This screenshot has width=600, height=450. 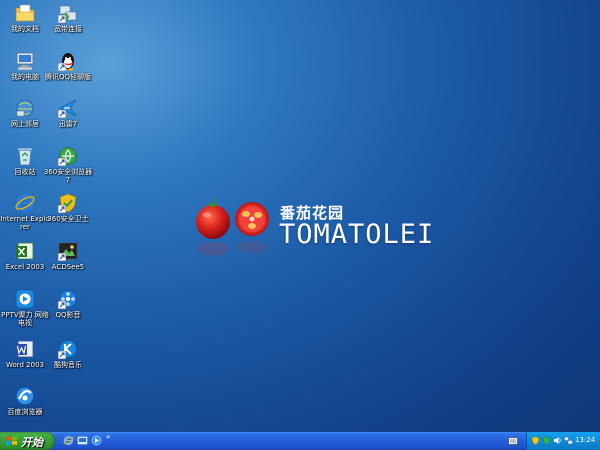 I want to click on my-computer-icon, so click(x=25, y=61).